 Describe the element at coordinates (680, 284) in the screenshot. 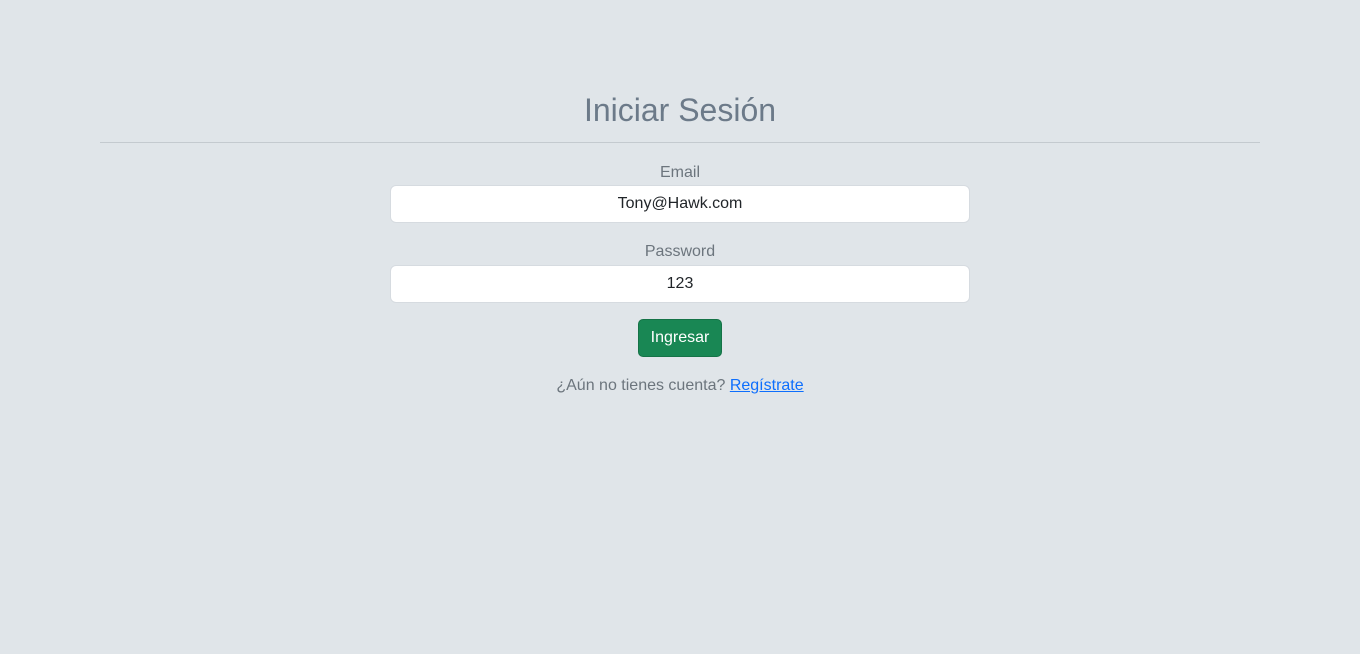

I see `password-input` at that location.